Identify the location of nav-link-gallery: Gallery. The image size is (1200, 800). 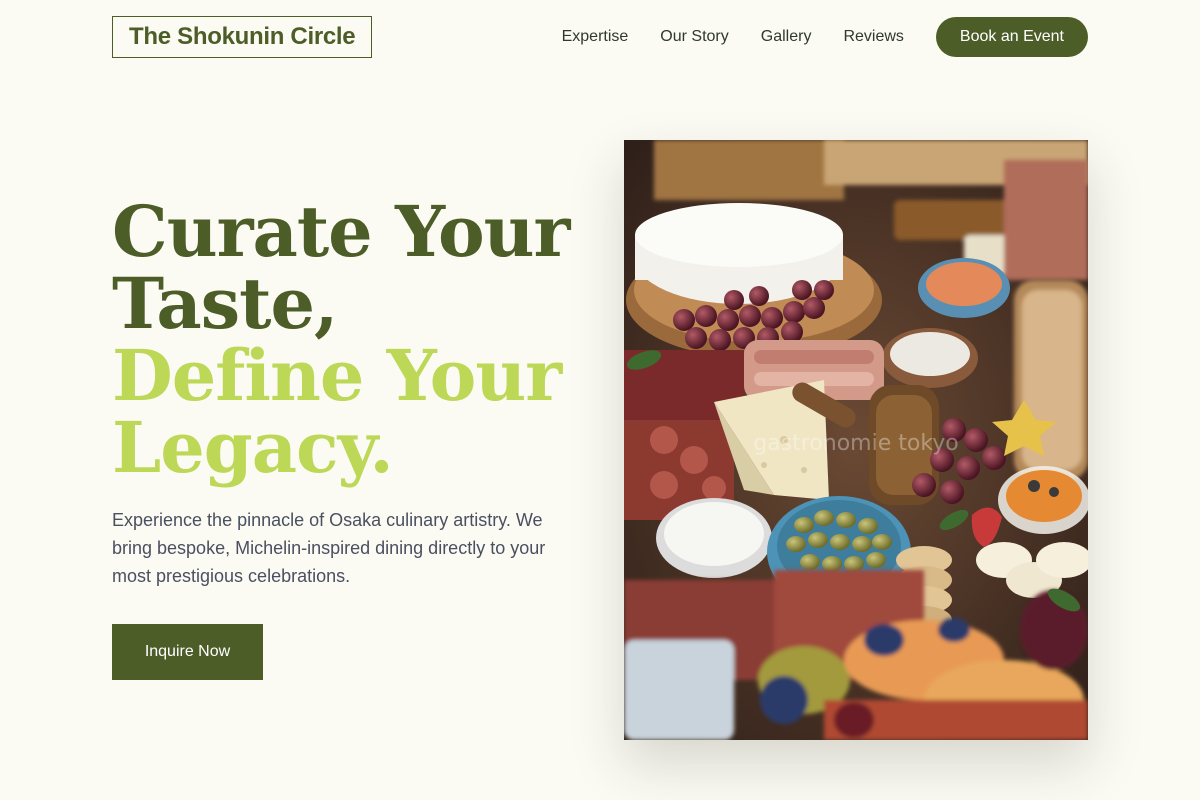
(786, 37).